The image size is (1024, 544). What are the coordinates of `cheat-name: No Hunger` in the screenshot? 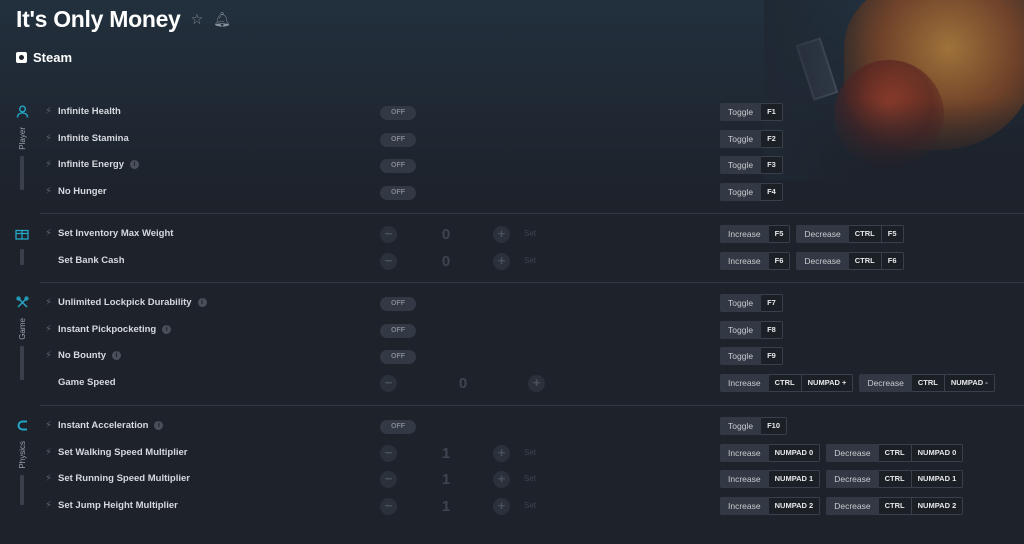 It's located at (82, 191).